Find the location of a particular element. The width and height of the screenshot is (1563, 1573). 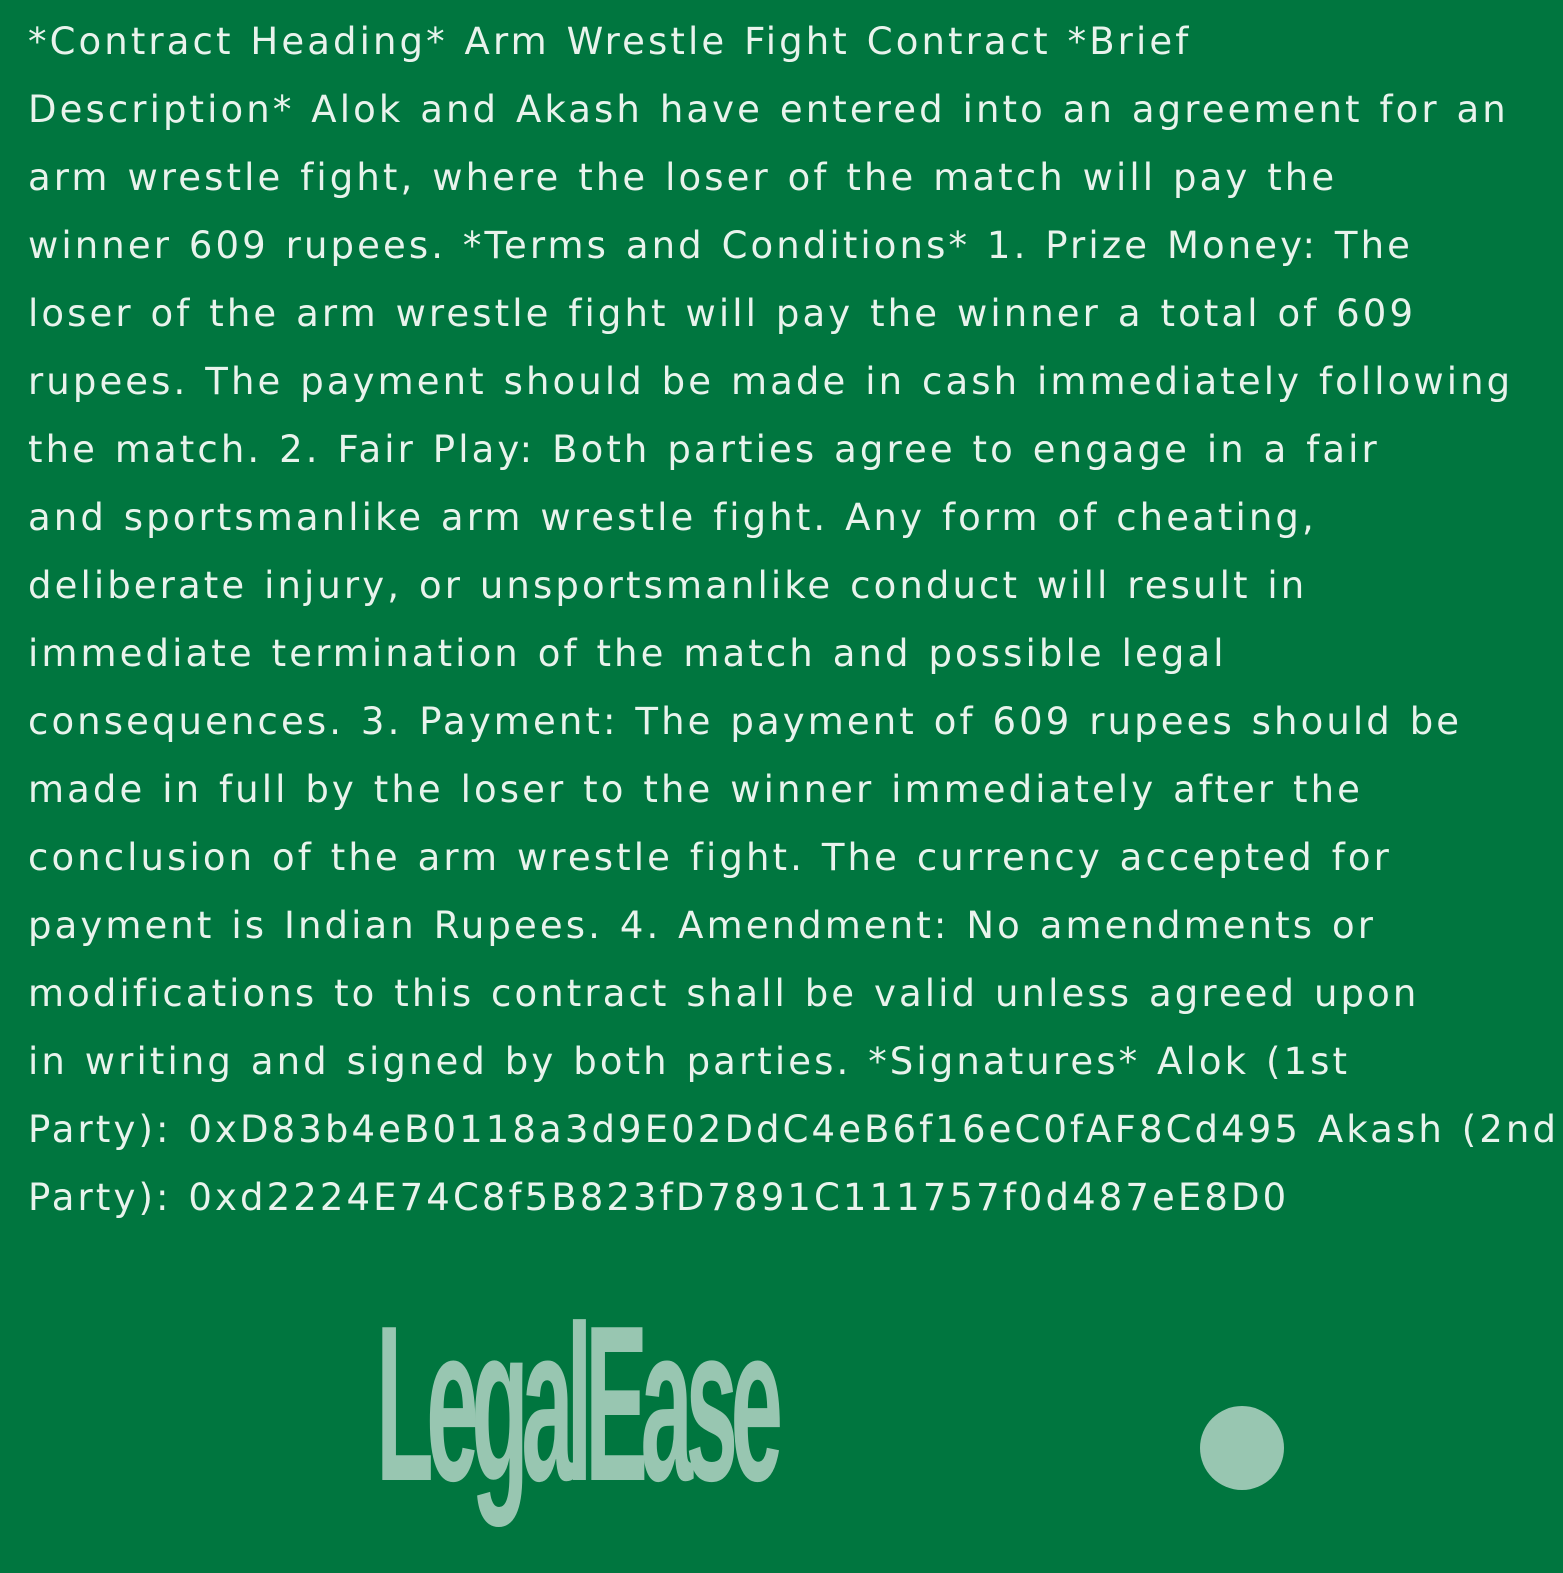

legalease-logo: LegalEase is located at coordinates (836, 1403).